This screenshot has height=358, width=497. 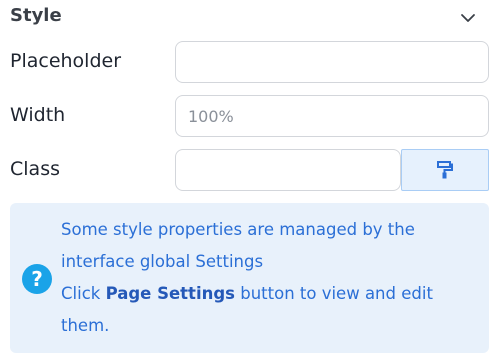 What do you see at coordinates (250, 17) in the screenshot?
I see `style-section-header: Style` at bounding box center [250, 17].